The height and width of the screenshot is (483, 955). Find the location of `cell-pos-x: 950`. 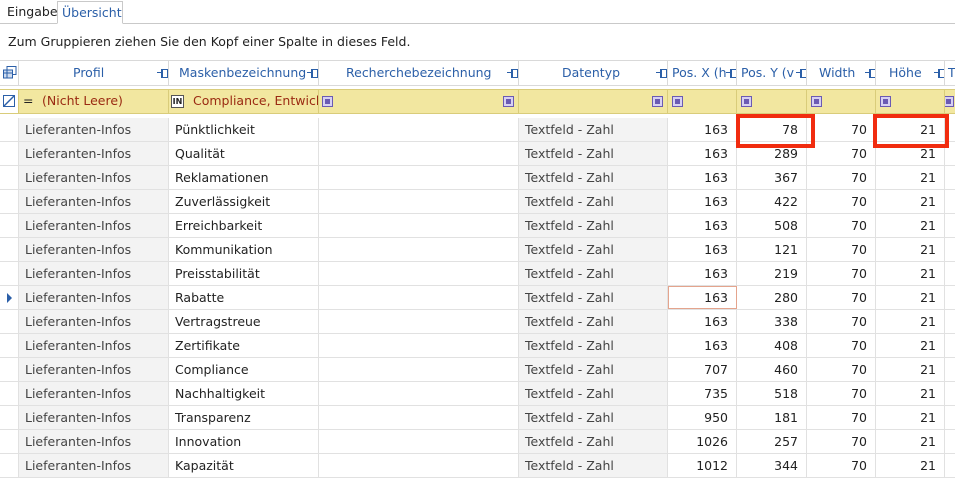

cell-pos-x: 950 is located at coordinates (702, 417).